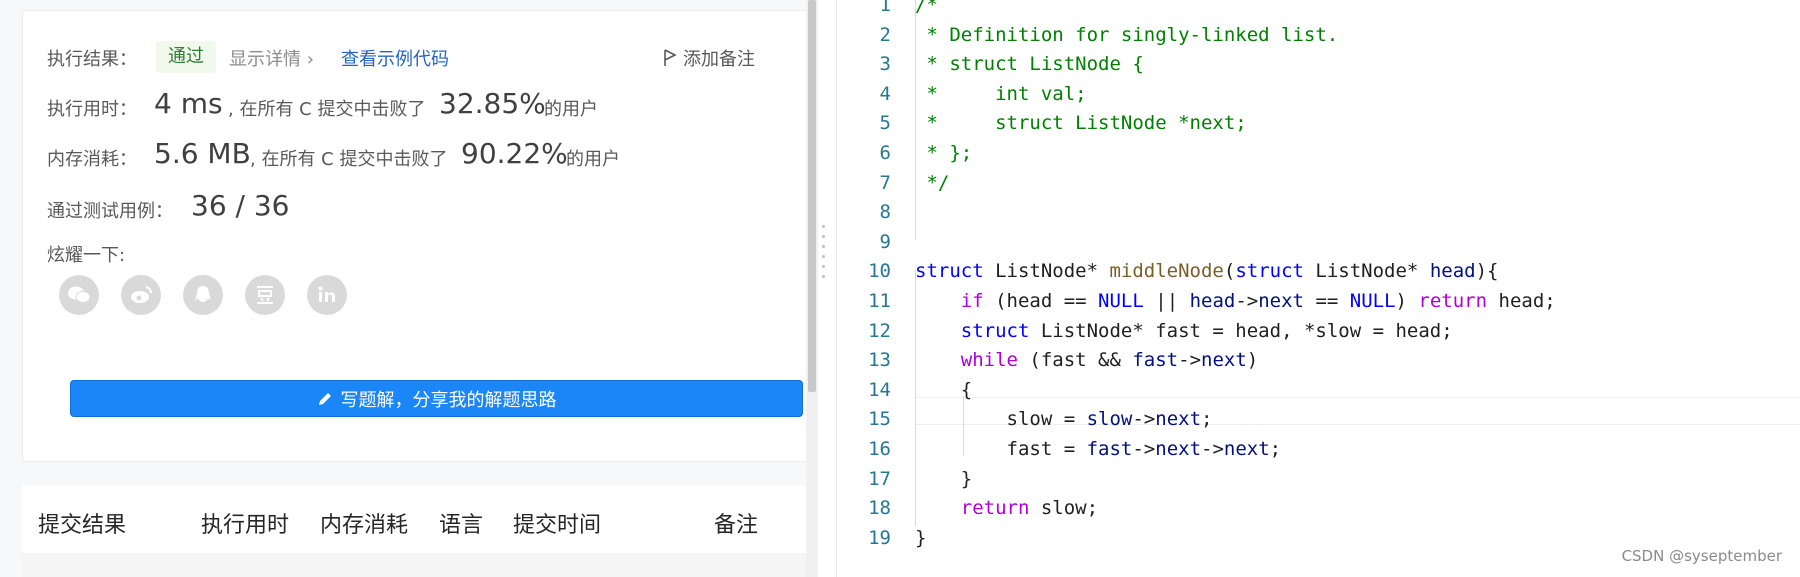 The image size is (1800, 577). I want to click on code-line: * struct ListNode {, so click(1029, 64).